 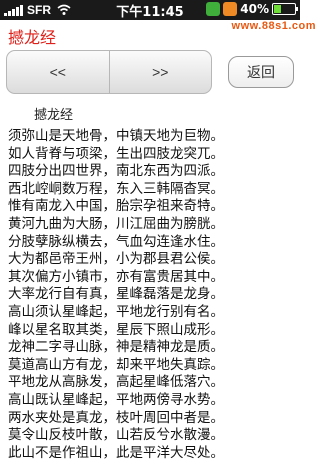 What do you see at coordinates (116, 276) in the screenshot?
I see `poem-line: 其次偏方小镇市，亦有富贵居其中。` at bounding box center [116, 276].